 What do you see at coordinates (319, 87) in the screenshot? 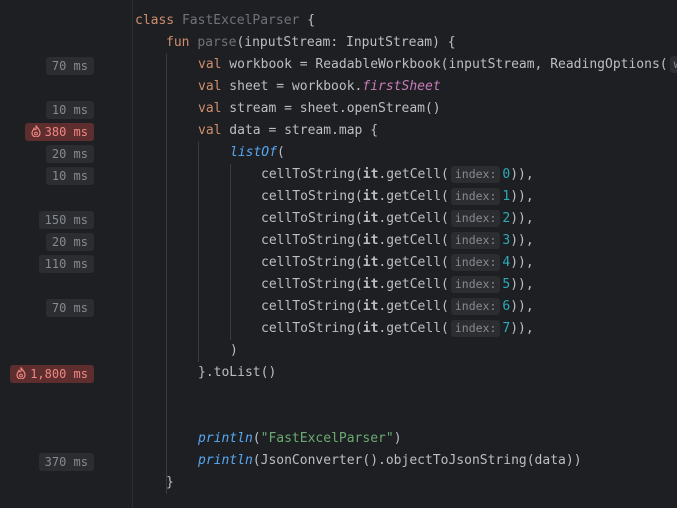
I see `code-line: val sheet = workbook.firstSheet` at bounding box center [319, 87].